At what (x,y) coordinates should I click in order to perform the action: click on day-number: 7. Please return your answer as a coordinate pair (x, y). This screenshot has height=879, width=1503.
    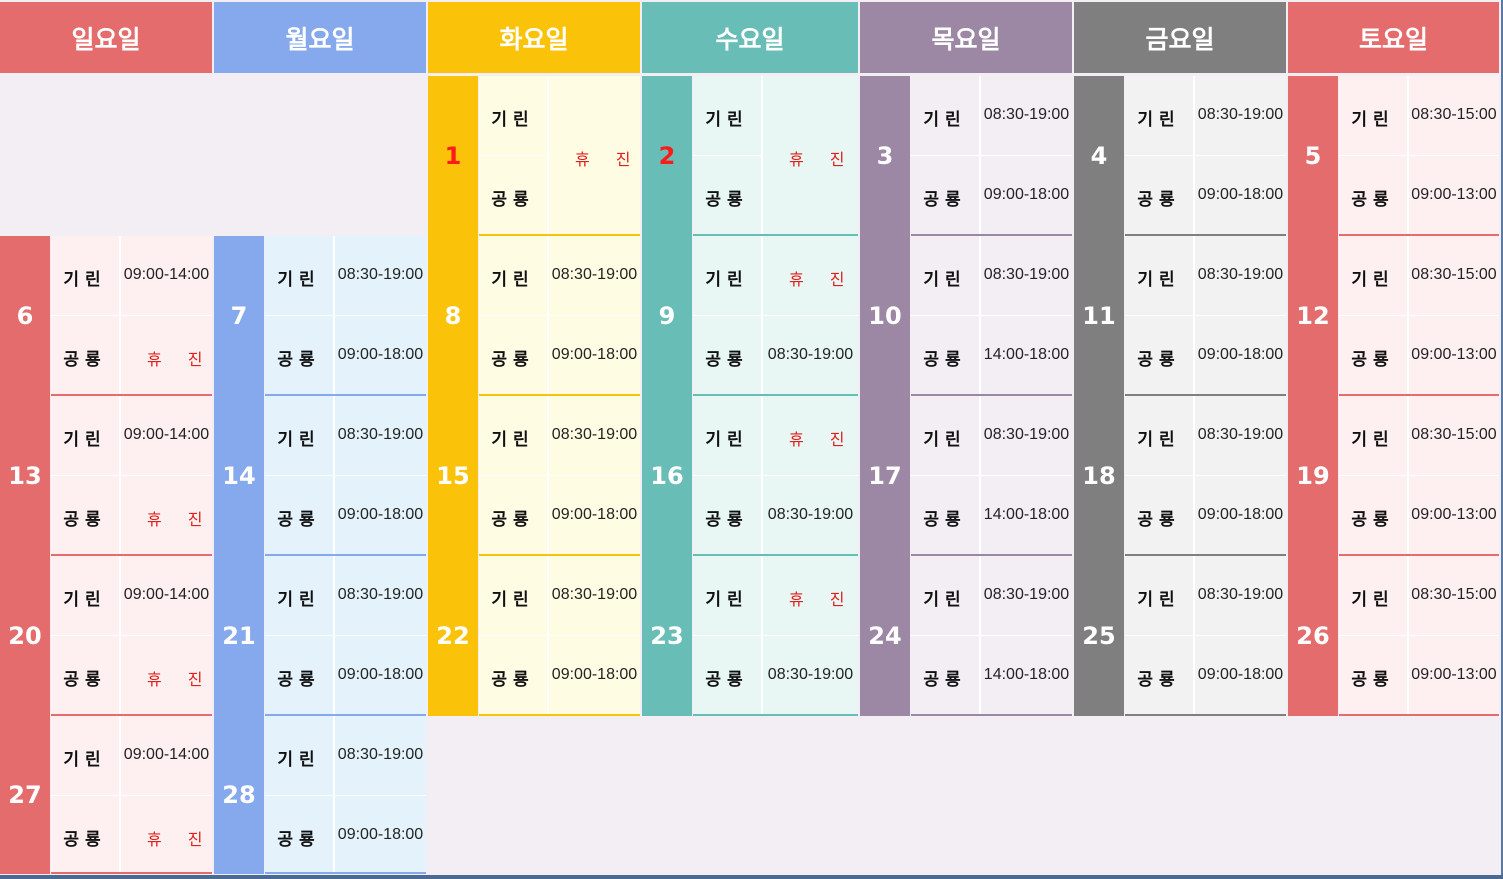
    Looking at the image, I should click on (239, 316).